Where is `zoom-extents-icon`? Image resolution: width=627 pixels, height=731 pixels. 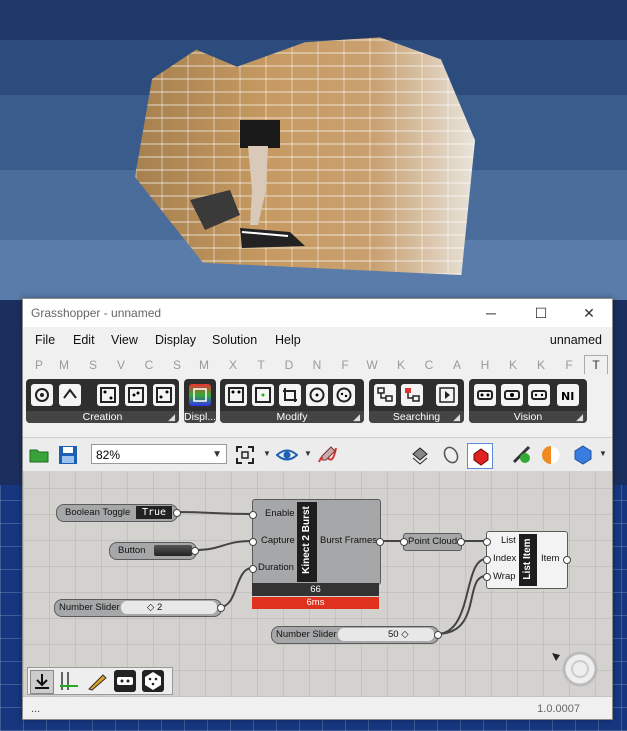
zoom-extents-icon is located at coordinates (245, 455).